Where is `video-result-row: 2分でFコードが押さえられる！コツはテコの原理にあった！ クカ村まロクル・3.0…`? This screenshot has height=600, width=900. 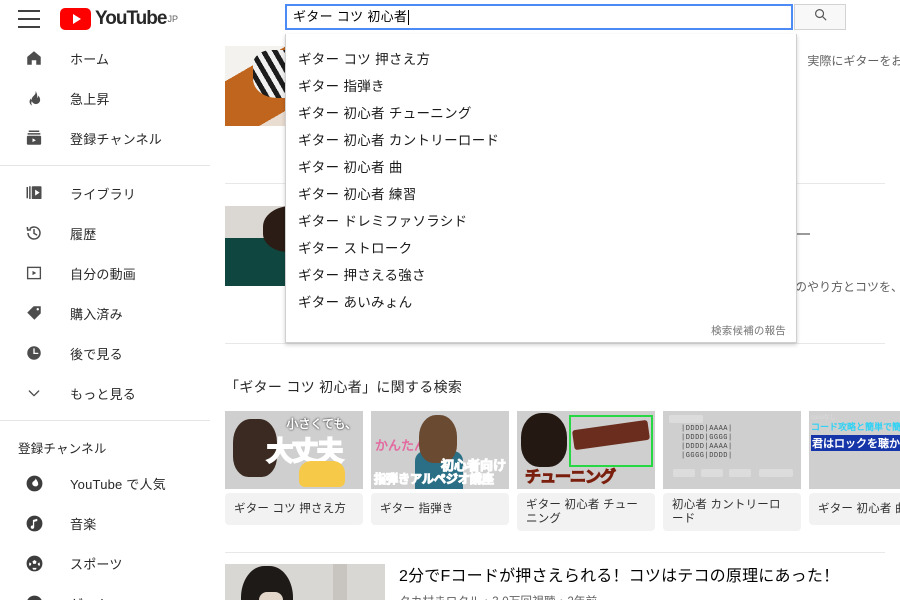 video-result-row: 2分でFコードが押さえられる！コツはテコの原理にあった！ クカ村まロクル・3.0… is located at coordinates (562, 582).